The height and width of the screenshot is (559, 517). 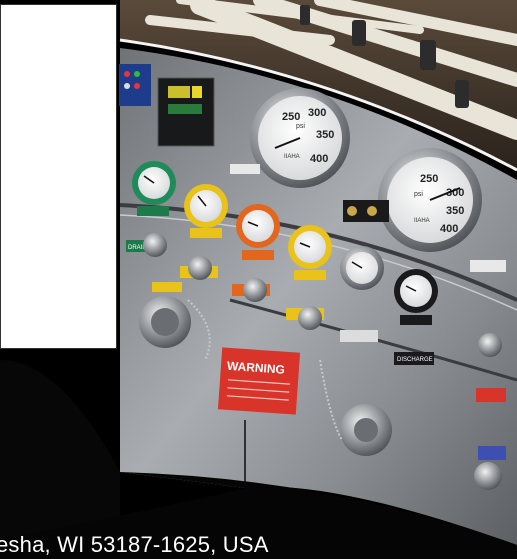 What do you see at coordinates (134, 544) in the screenshot?
I see `address-text: esha, WI 53187-1625, USA` at bounding box center [134, 544].